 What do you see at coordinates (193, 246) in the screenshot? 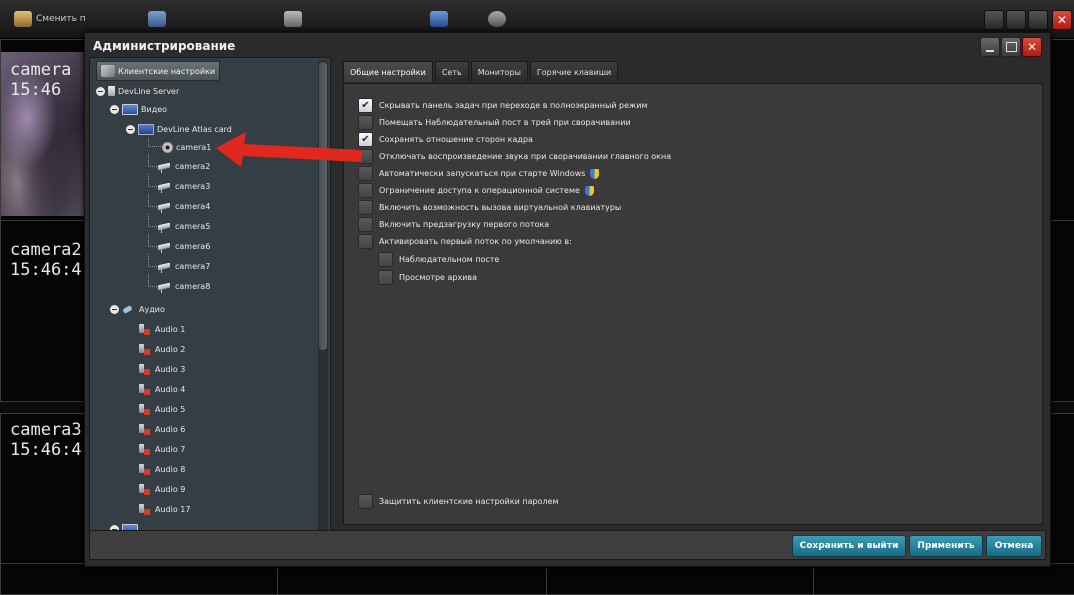
I see `tree-item-label: camera6` at bounding box center [193, 246].